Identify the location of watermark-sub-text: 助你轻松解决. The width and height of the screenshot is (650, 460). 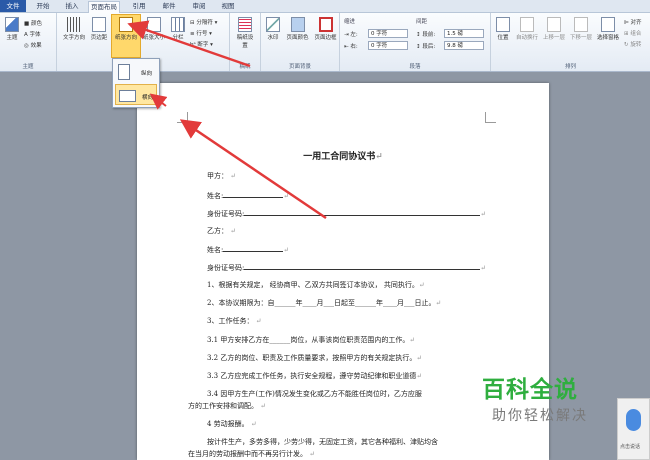
(540, 416).